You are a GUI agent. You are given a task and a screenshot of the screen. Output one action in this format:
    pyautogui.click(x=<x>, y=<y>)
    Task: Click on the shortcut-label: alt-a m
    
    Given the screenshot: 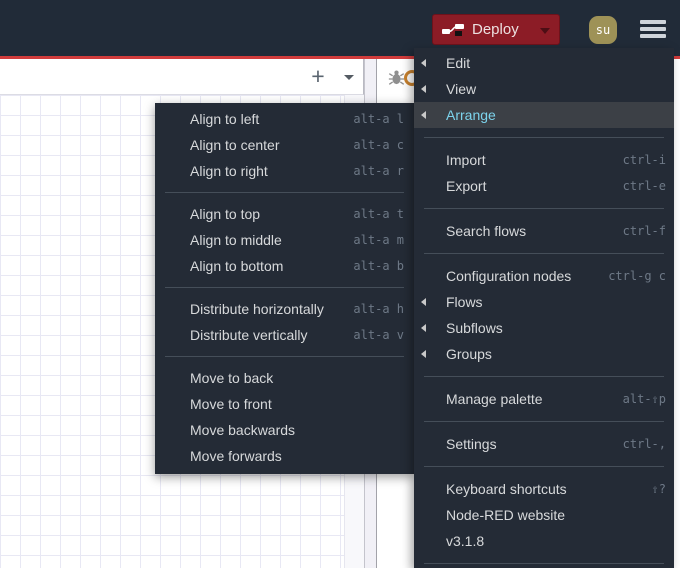 What is the action you would take?
    pyautogui.click(x=378, y=240)
    